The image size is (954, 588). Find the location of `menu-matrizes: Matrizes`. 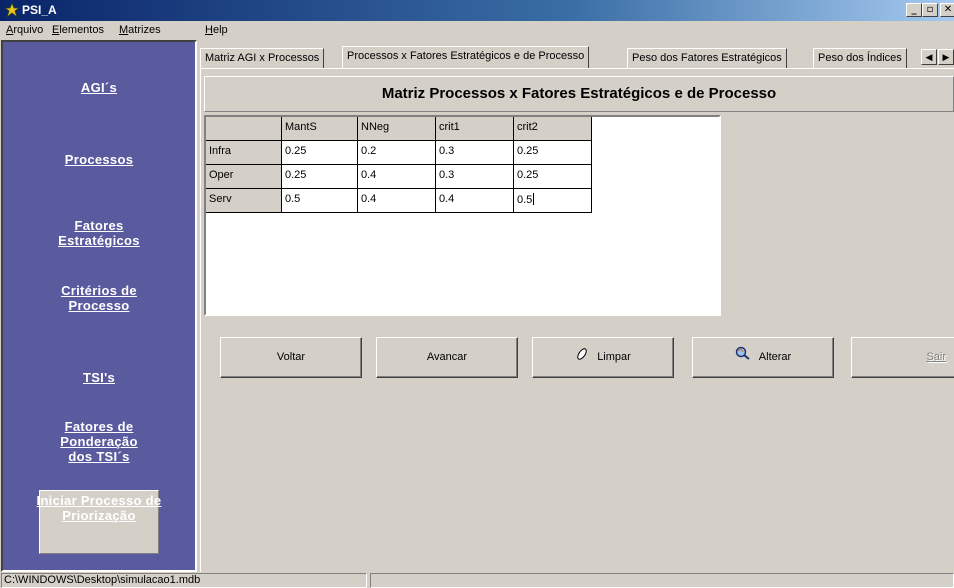

menu-matrizes: Matrizes is located at coordinates (140, 30).